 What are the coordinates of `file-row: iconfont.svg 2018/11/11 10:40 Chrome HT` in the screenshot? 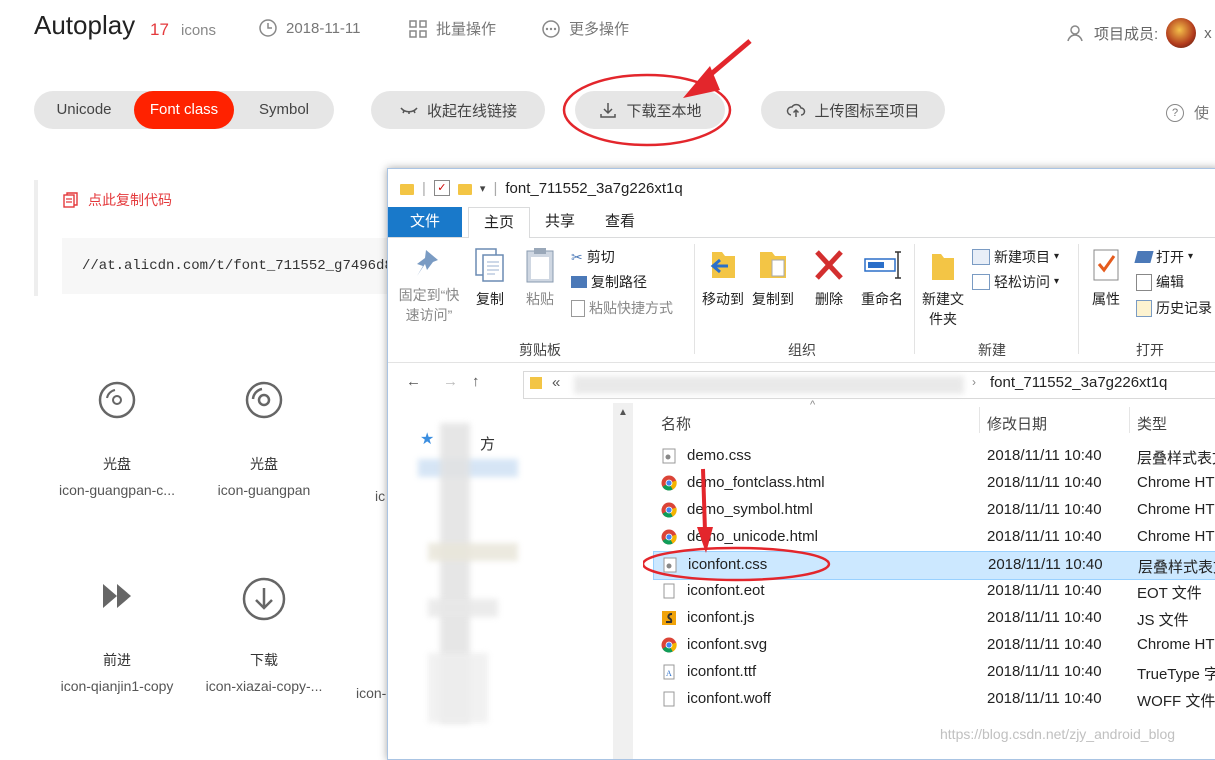 It's located at (934, 645).